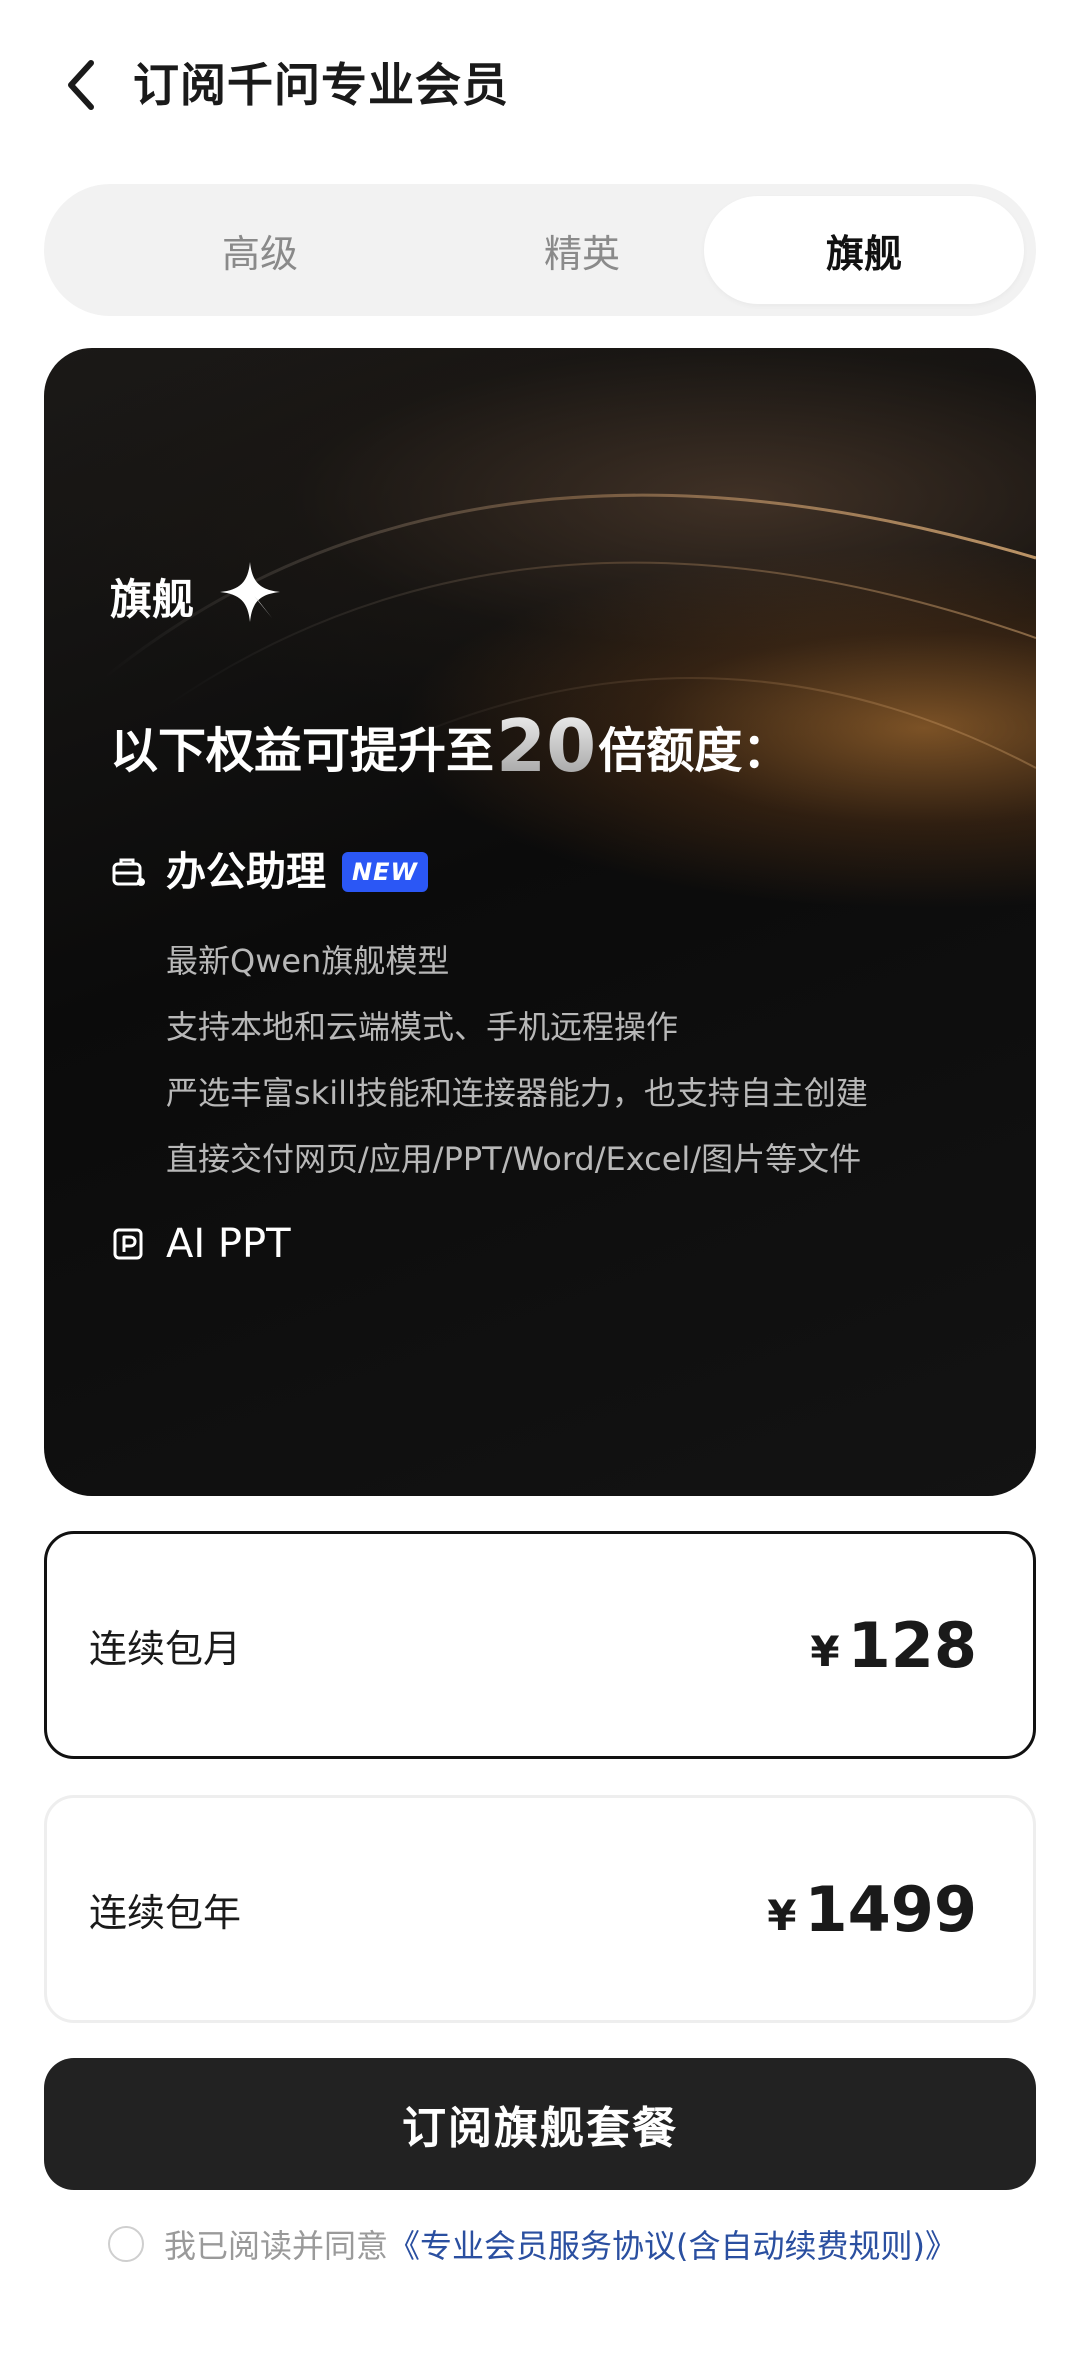  I want to click on page-title: 订阅千问专业会员, so click(321, 85).